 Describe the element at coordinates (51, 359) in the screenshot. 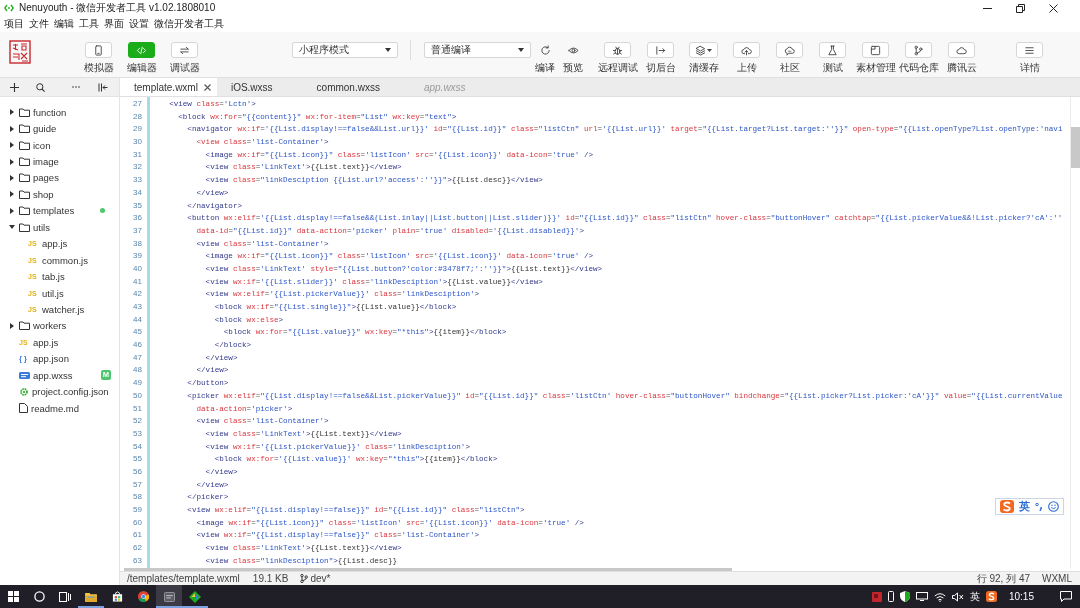

I see `file-item: app.json` at that location.